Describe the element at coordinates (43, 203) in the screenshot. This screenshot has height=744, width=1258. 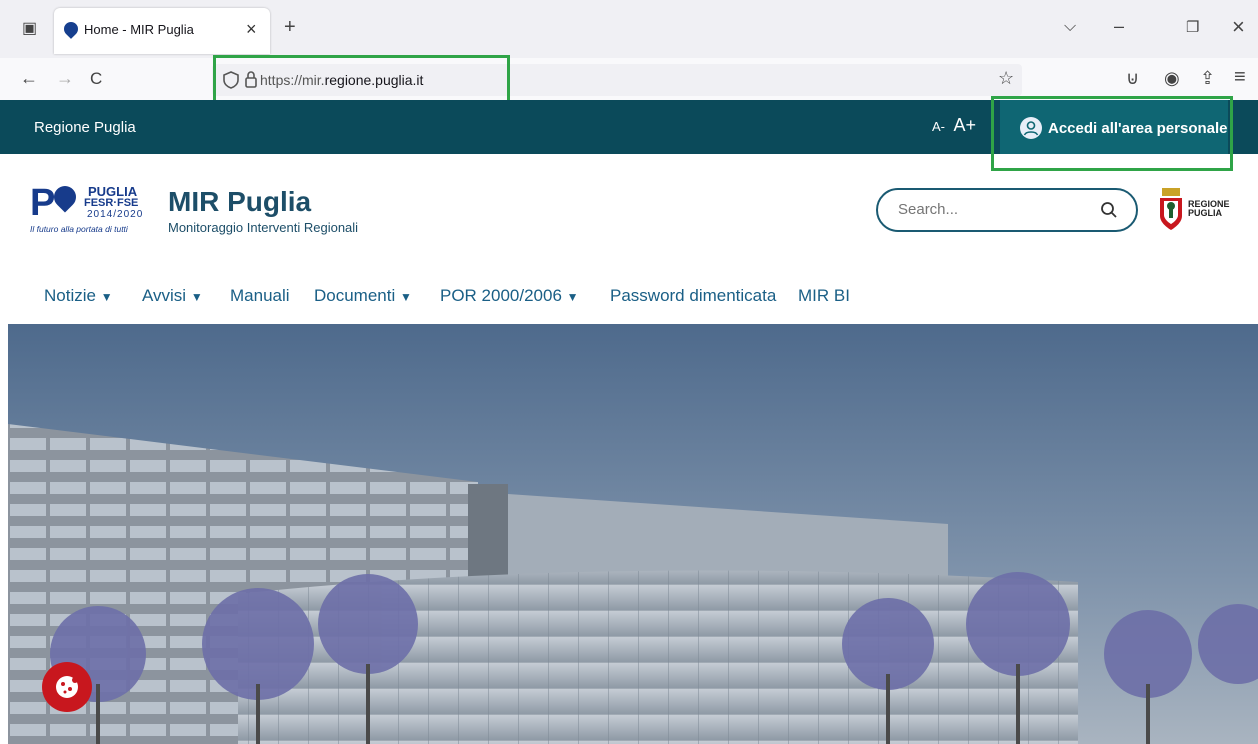
I see `logo-letter: P` at that location.